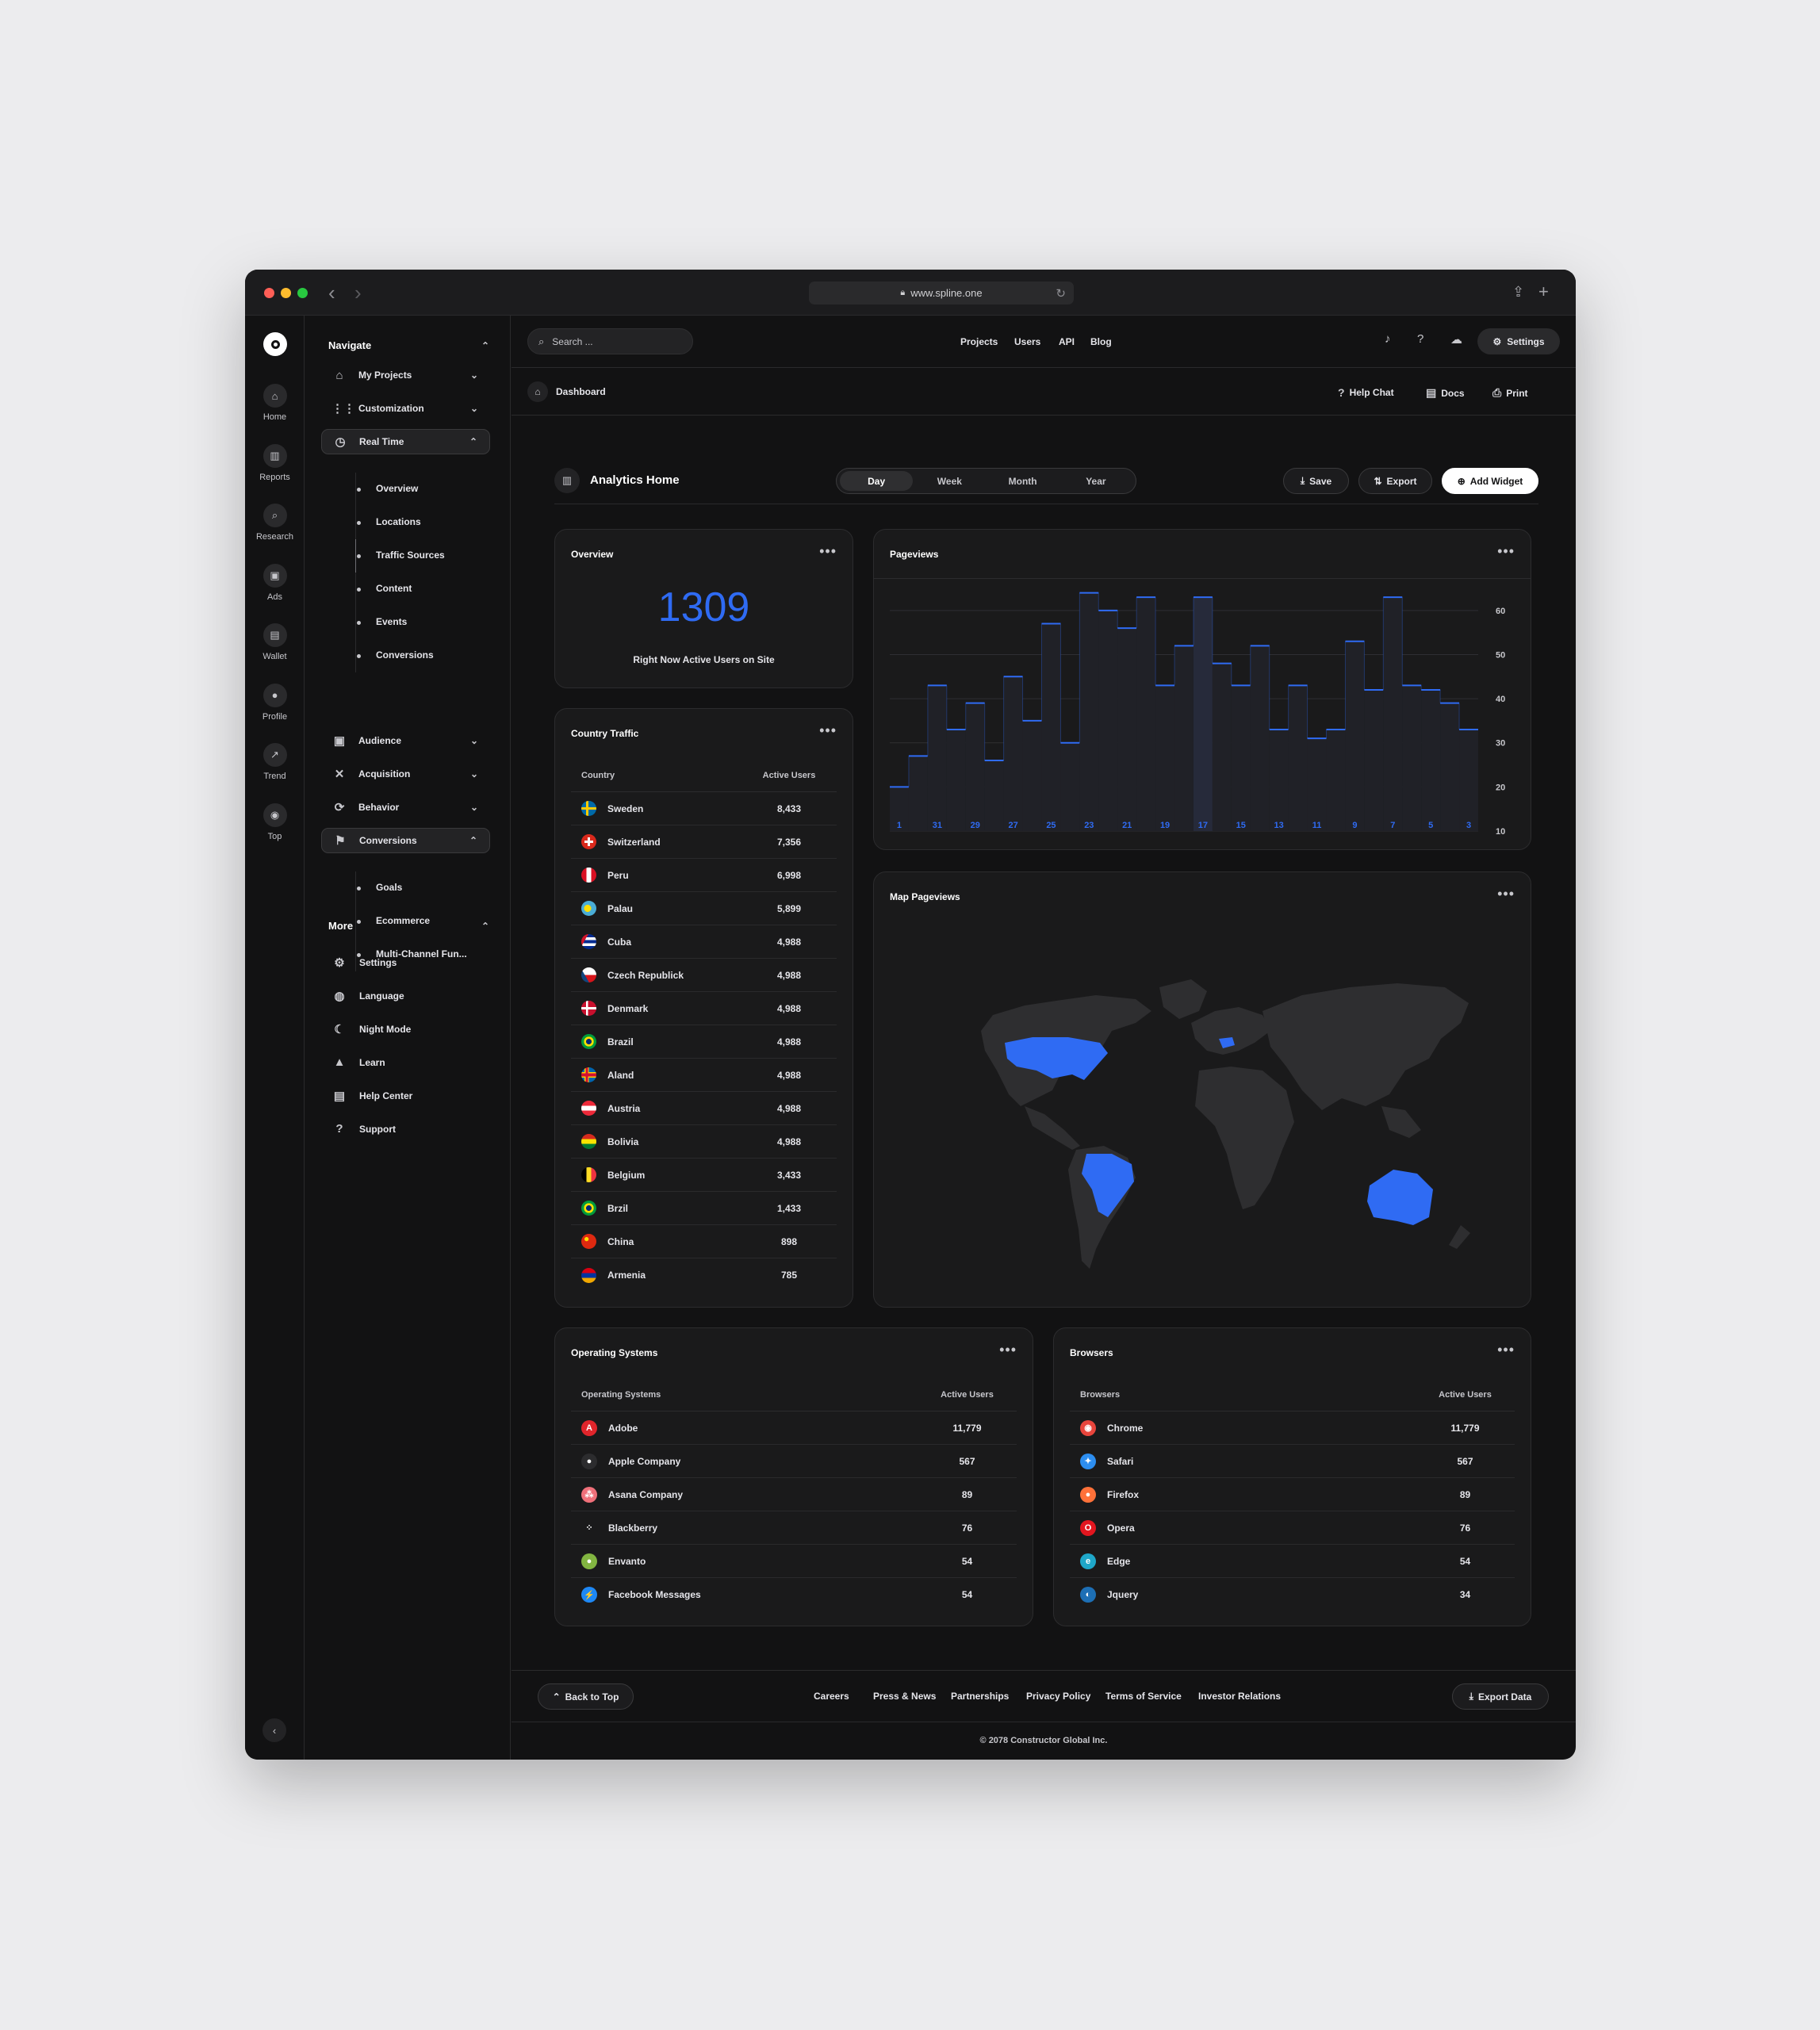 The width and height of the screenshot is (1820, 2030). What do you see at coordinates (704, 1075) in the screenshot?
I see `table-row: Aland 4,988` at bounding box center [704, 1075].